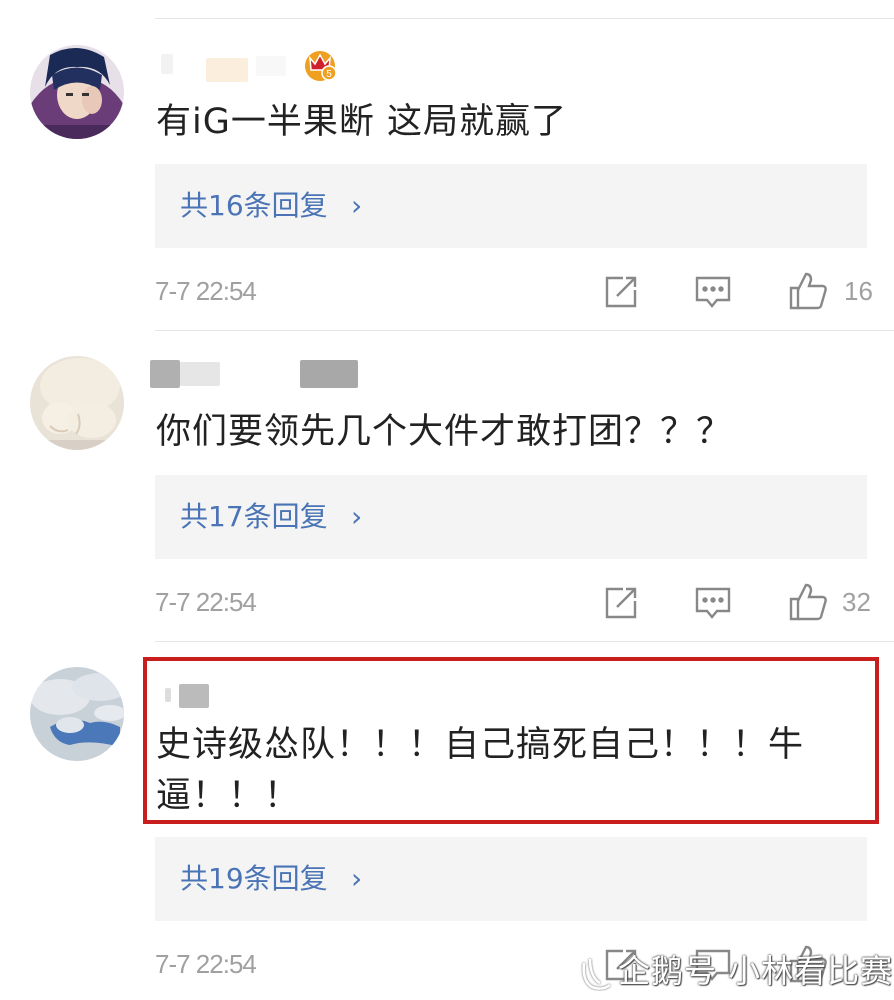 Image resolution: width=894 pixels, height=1000 pixels. I want to click on watermark: 企鹅号 小林看比赛, so click(756, 971).